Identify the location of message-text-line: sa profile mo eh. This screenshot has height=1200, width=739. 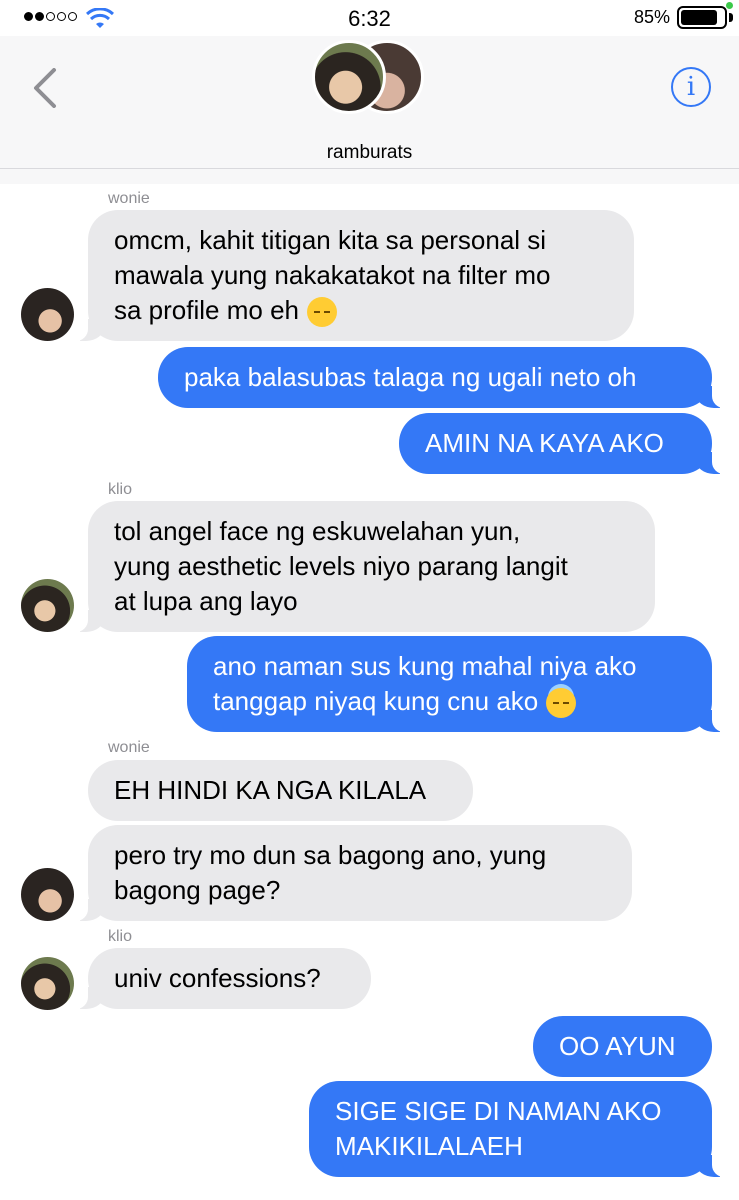
(225, 310).